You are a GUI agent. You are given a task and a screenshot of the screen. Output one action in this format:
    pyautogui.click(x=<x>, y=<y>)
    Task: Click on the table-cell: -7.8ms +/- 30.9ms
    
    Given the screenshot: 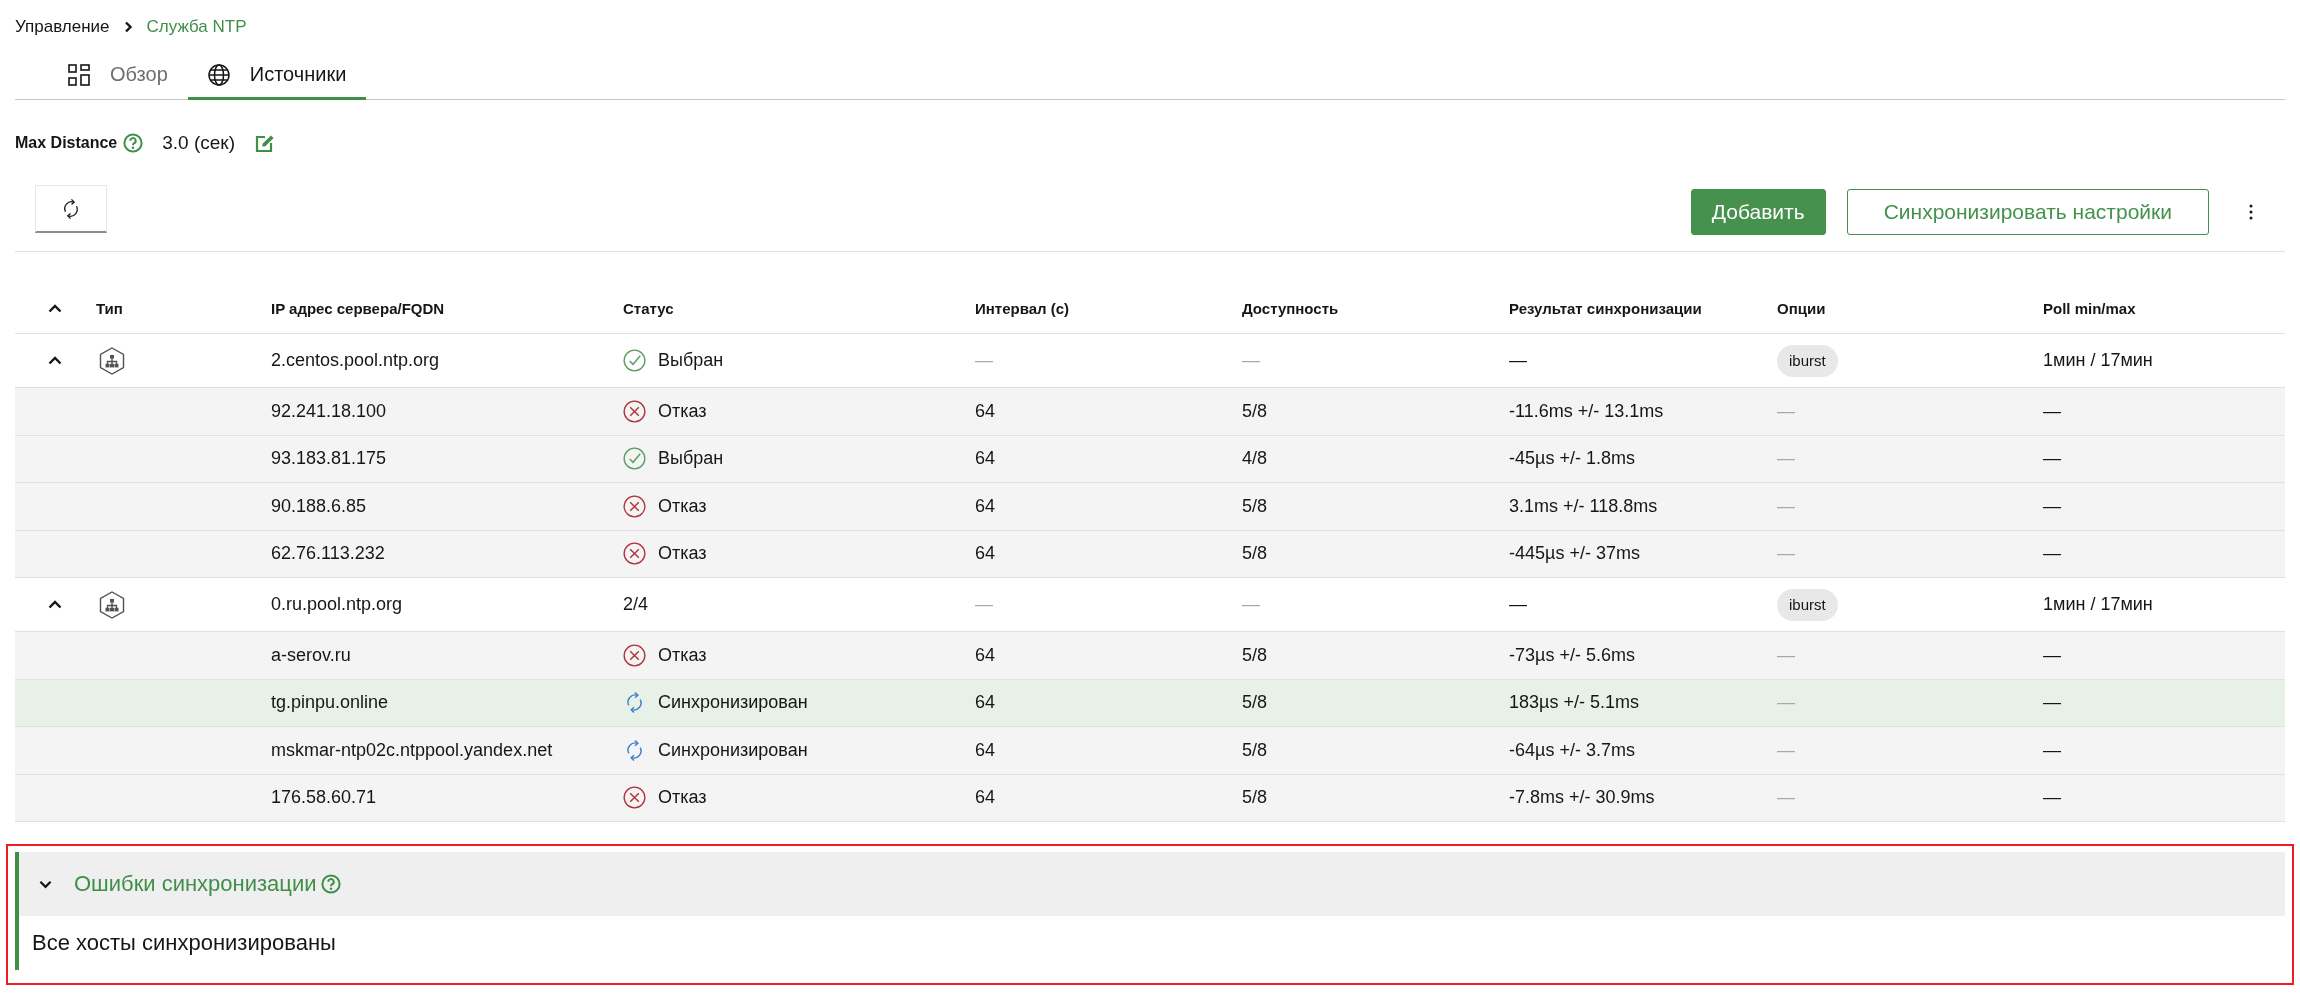 What is the action you would take?
    pyautogui.click(x=1582, y=798)
    